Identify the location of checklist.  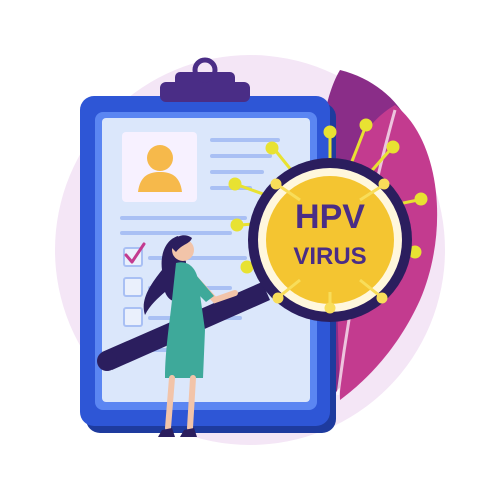
(134, 284).